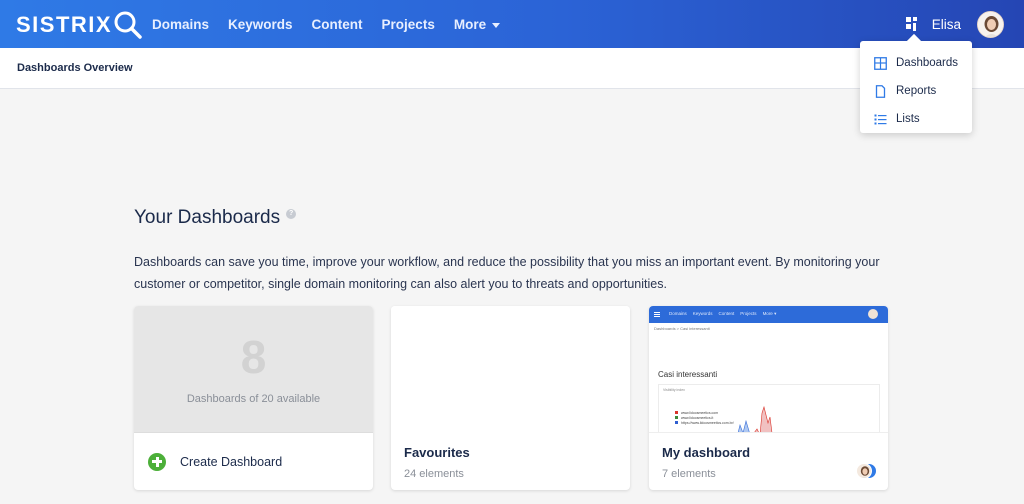 This screenshot has height=504, width=1024. What do you see at coordinates (880, 119) in the screenshot?
I see `list-icon` at bounding box center [880, 119].